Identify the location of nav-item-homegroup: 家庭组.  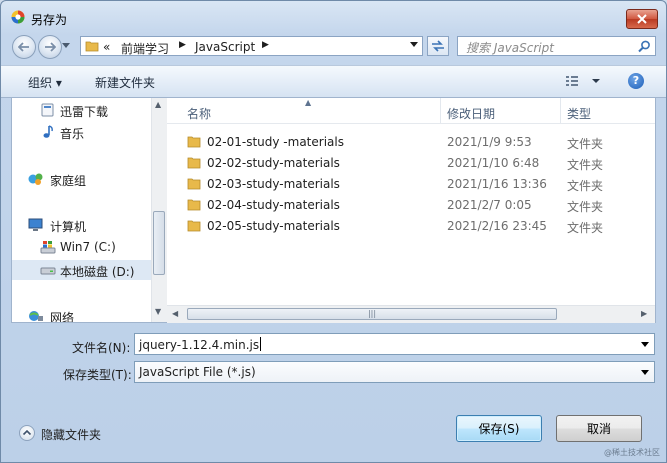
(81, 179).